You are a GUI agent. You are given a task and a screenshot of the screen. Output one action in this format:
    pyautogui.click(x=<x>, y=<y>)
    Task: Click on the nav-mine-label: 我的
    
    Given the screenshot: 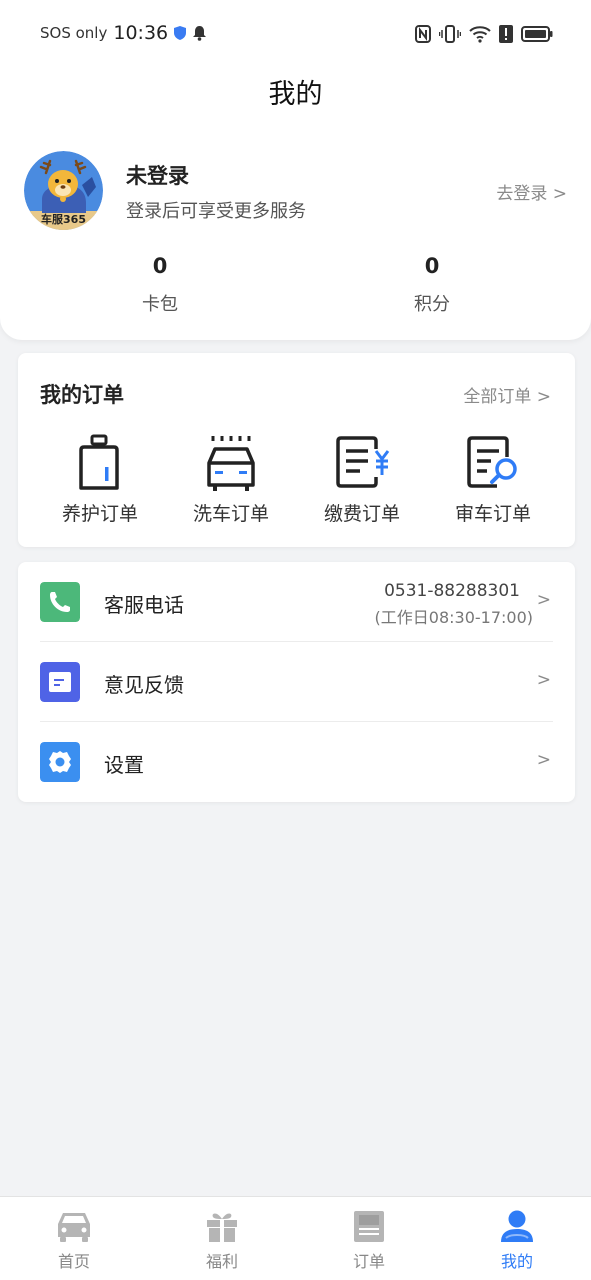 What is the action you would take?
    pyautogui.click(x=516, y=1261)
    